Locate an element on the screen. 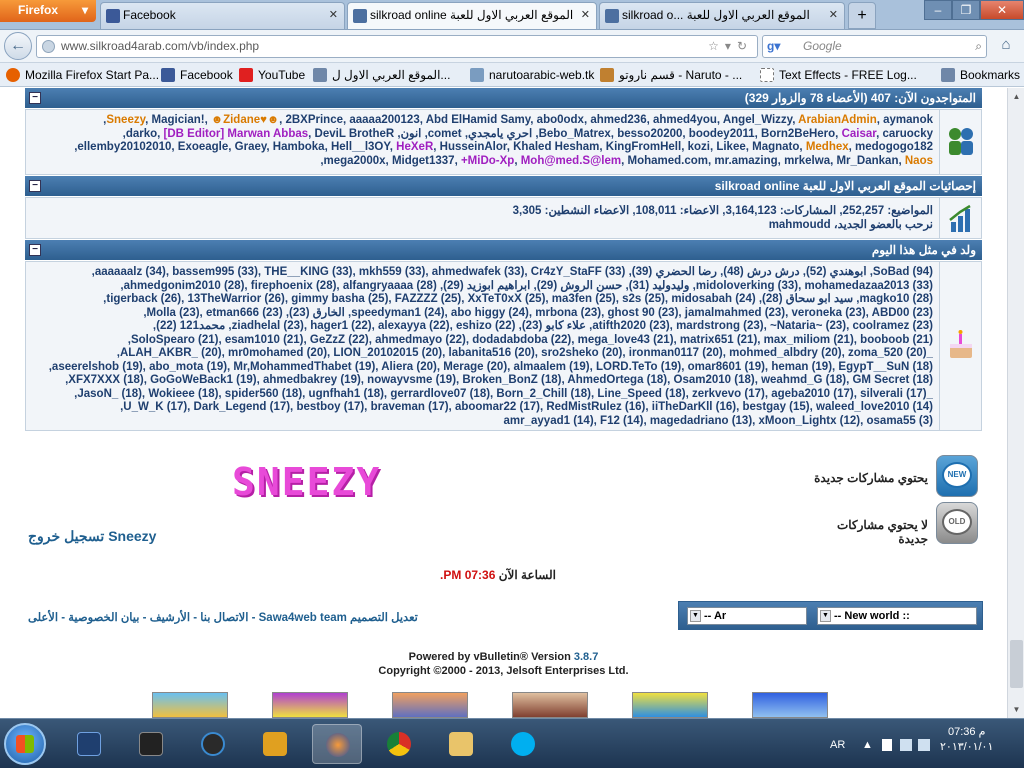  google-icon: g▾ is located at coordinates (774, 46).